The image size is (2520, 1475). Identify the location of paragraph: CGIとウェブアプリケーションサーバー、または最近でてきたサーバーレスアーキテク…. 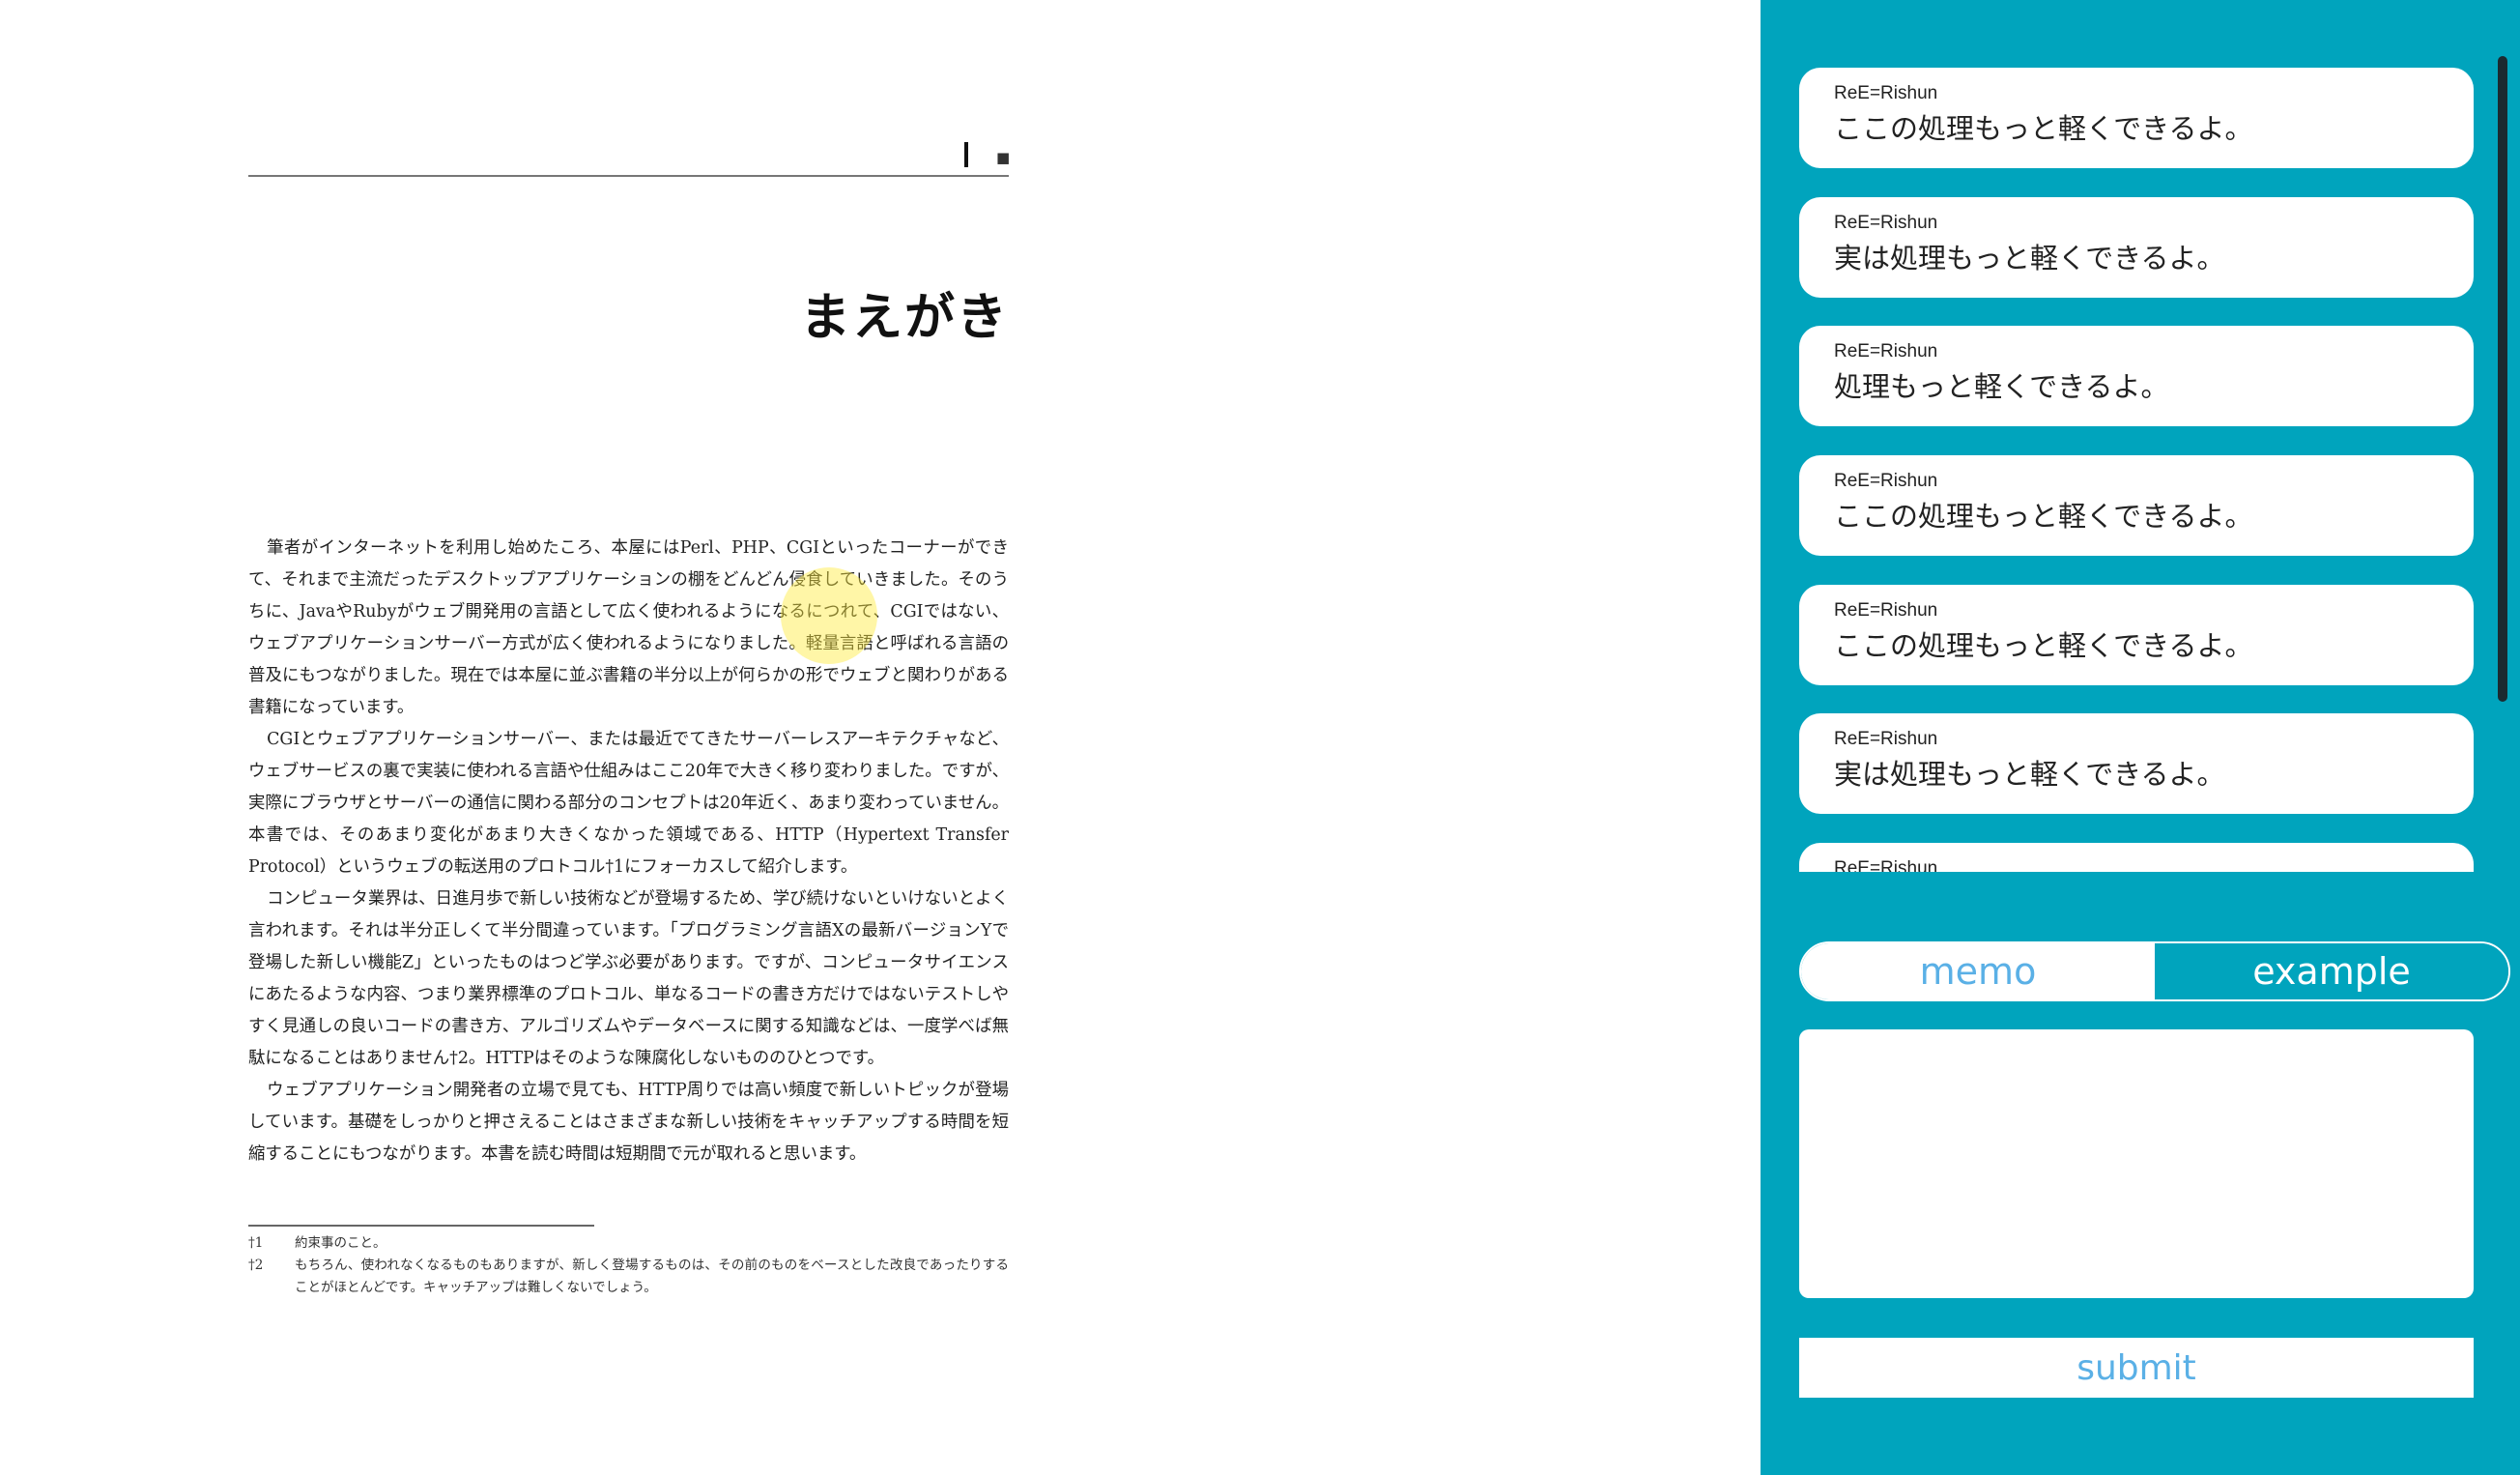
(629, 803).